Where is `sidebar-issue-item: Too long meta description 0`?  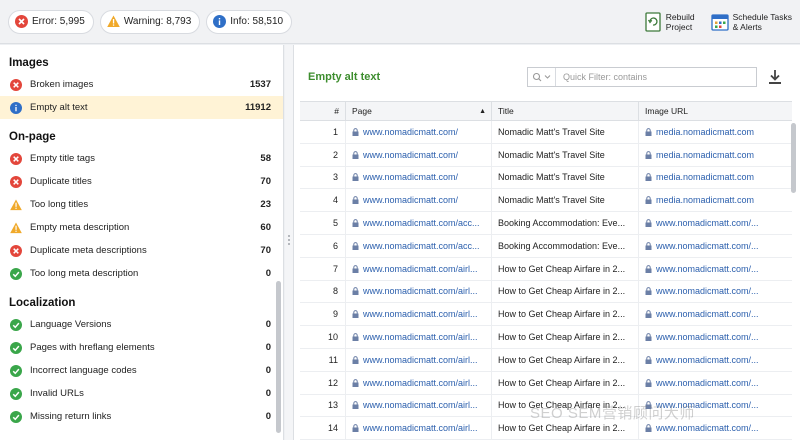 sidebar-issue-item: Too long meta description 0 is located at coordinates (141, 273).